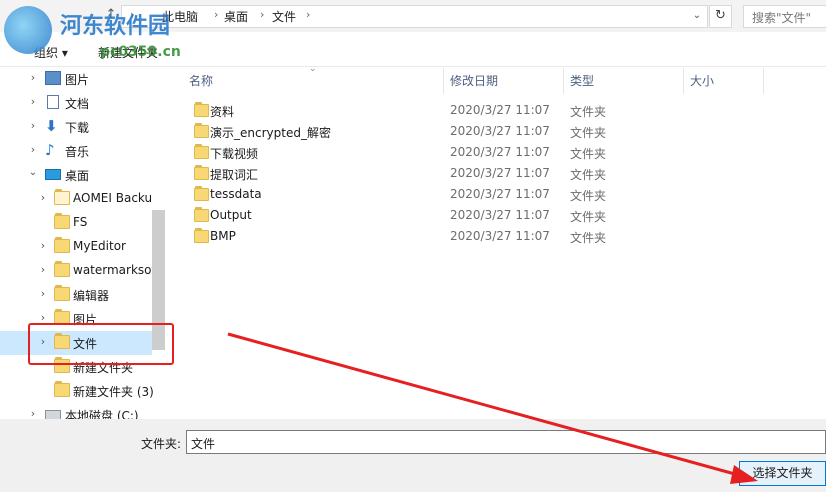 Image resolution: width=826 pixels, height=492 pixels. What do you see at coordinates (744, 474) in the screenshot?
I see `arrow-head` at bounding box center [744, 474].